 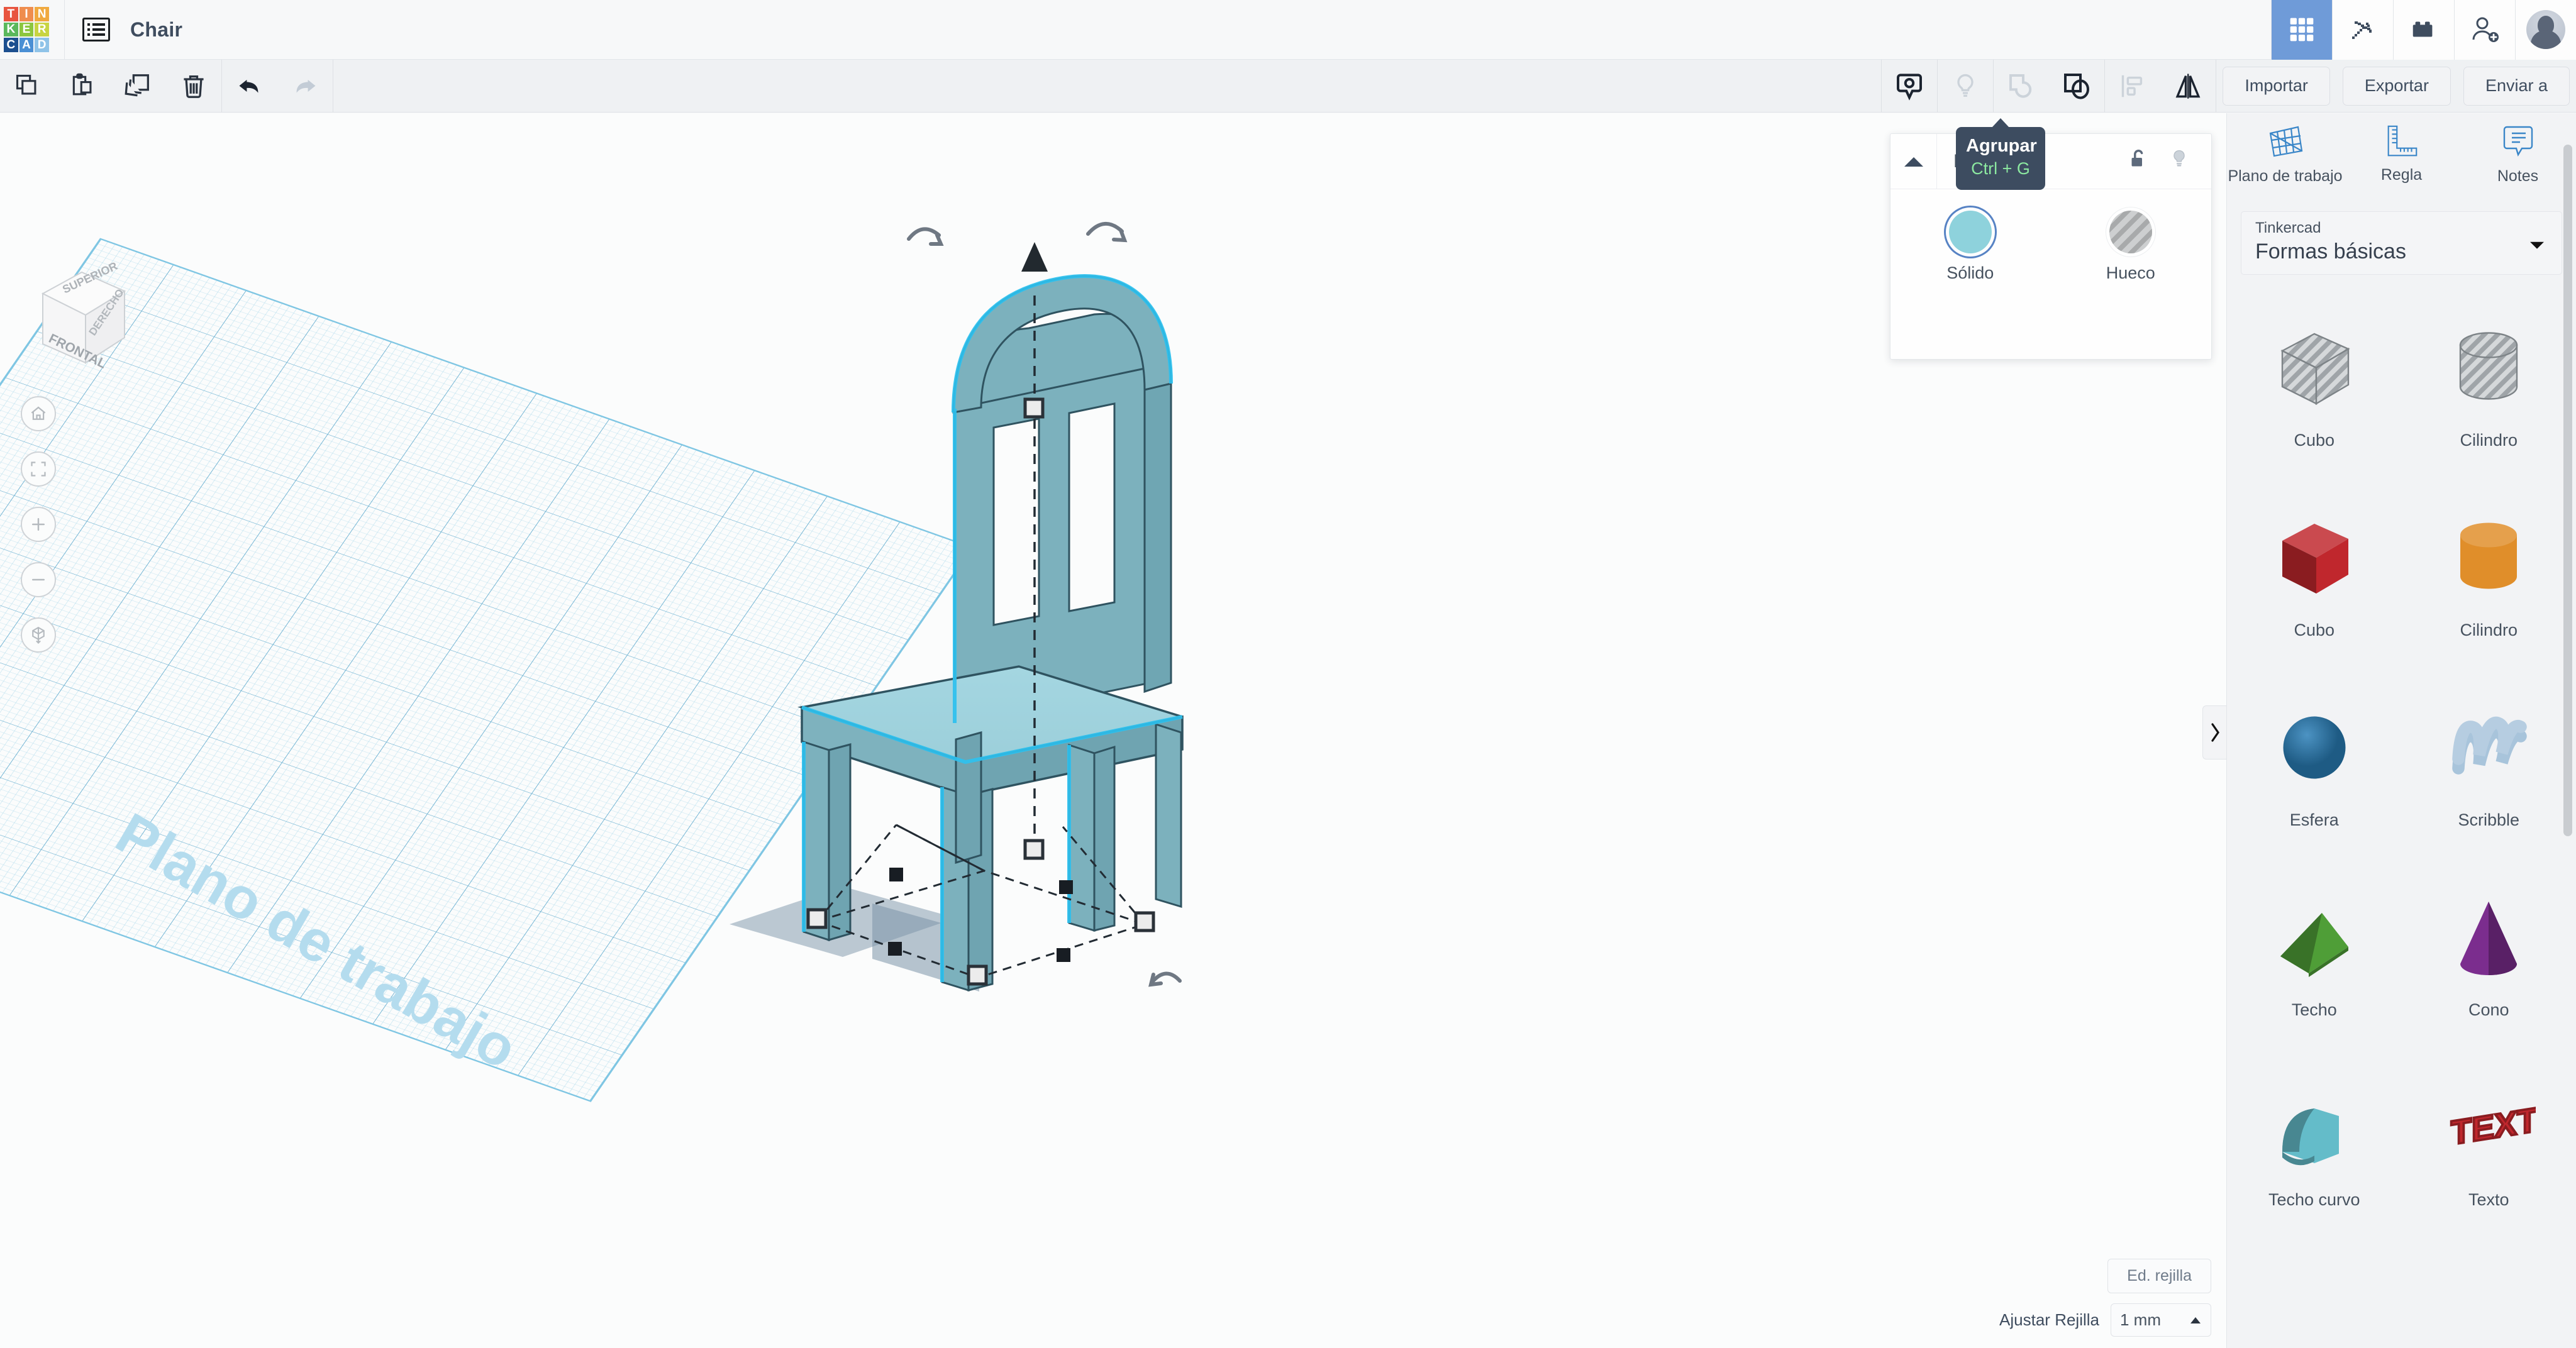 What do you see at coordinates (2314, 945) in the screenshot?
I see `roof-solid-art` at bounding box center [2314, 945].